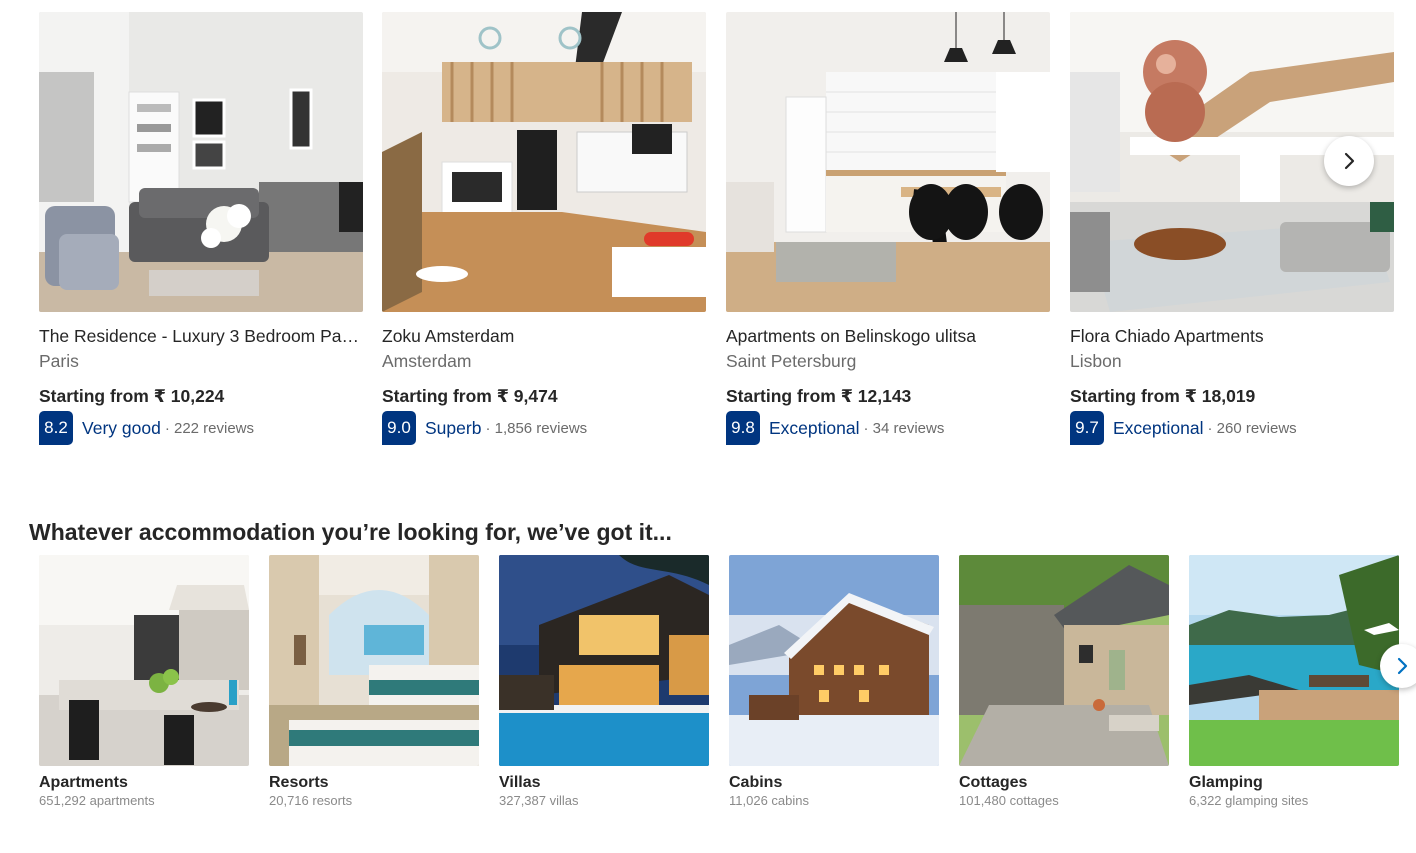  I want to click on review-count: · 222 reviews, so click(209, 428).